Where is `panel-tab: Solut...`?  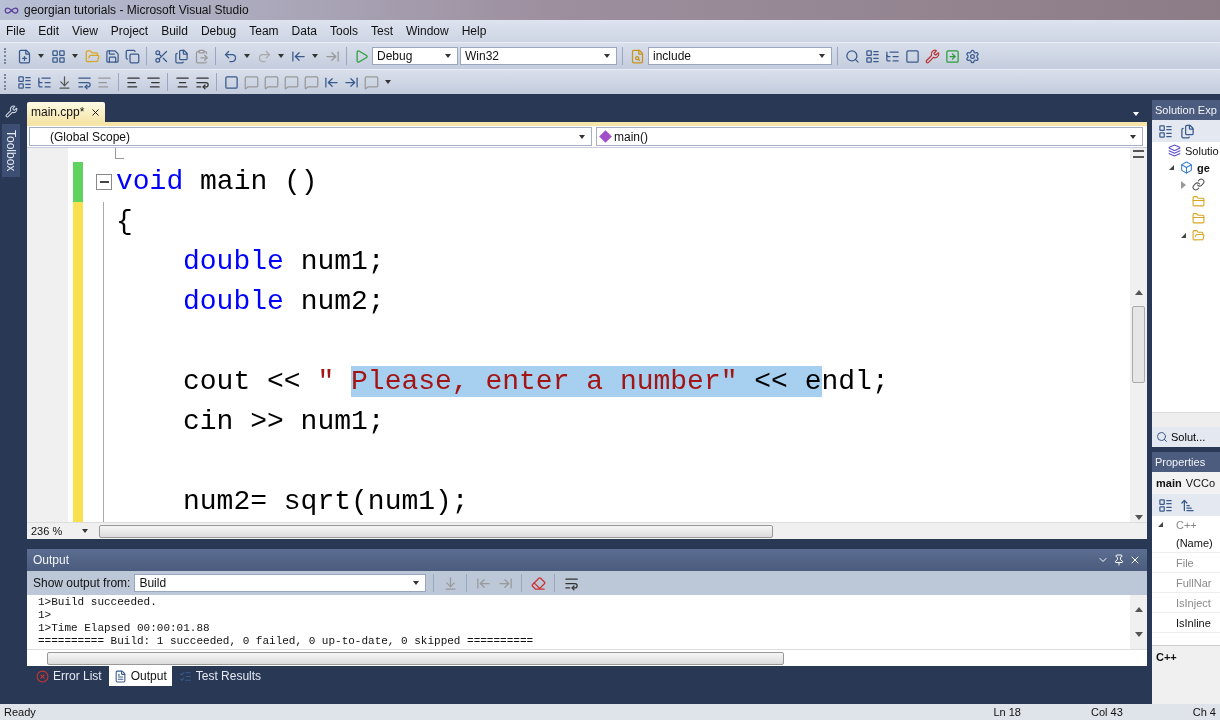 panel-tab: Solut... is located at coordinates (1186, 437).